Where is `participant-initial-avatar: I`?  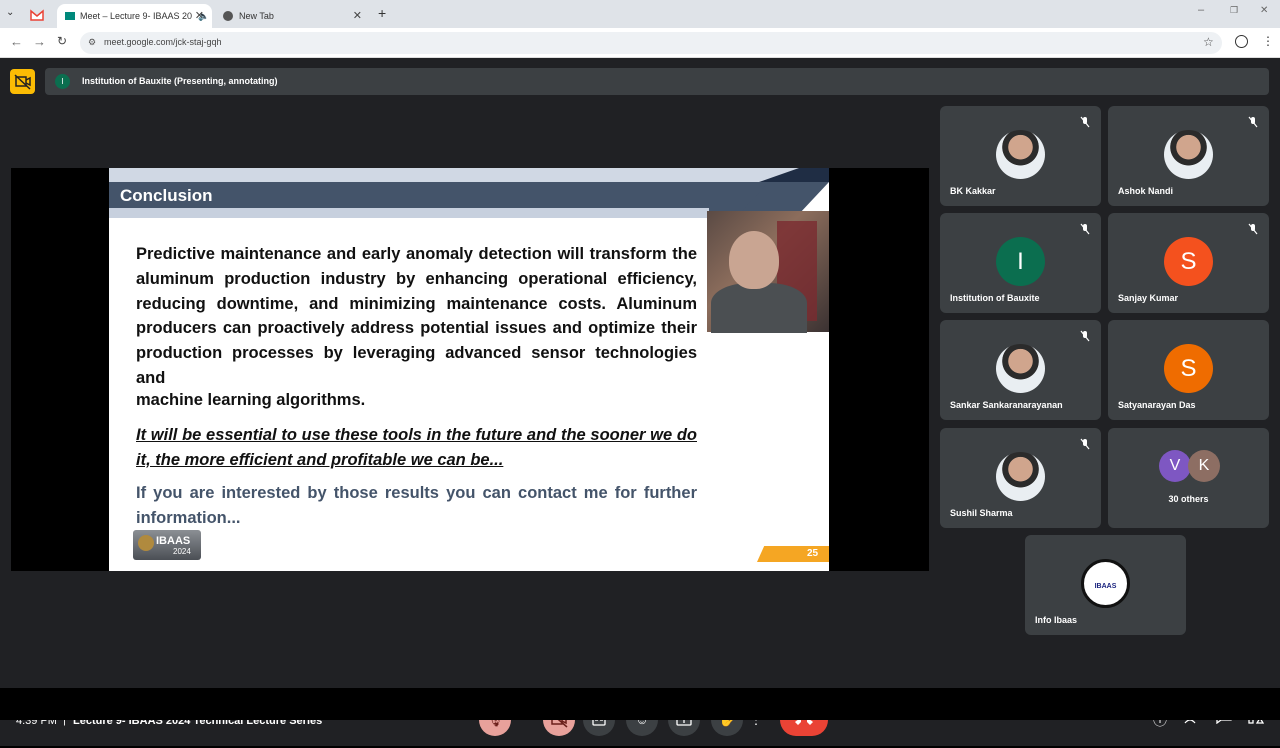
participant-initial-avatar: I is located at coordinates (1020, 261).